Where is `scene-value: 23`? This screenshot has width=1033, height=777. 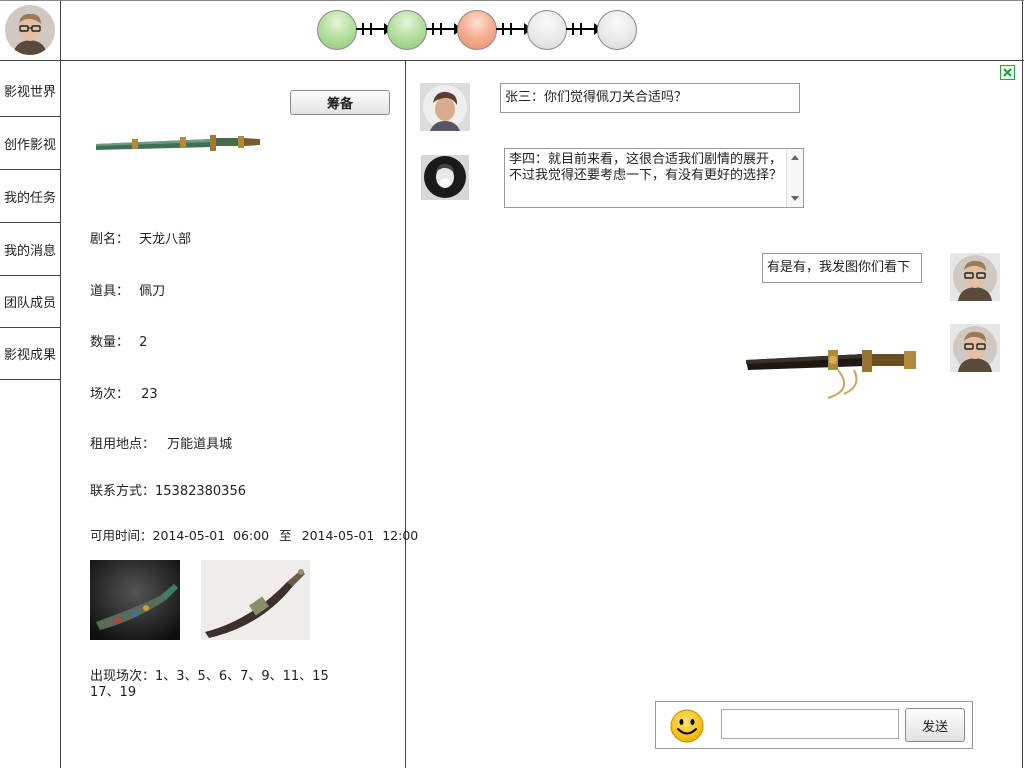
scene-value: 23 is located at coordinates (149, 394).